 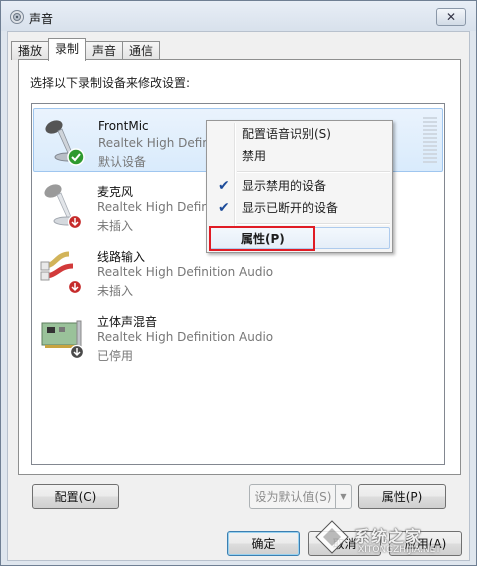 What do you see at coordinates (343, 496) in the screenshot?
I see `chevron-down-icon: ▼` at bounding box center [343, 496].